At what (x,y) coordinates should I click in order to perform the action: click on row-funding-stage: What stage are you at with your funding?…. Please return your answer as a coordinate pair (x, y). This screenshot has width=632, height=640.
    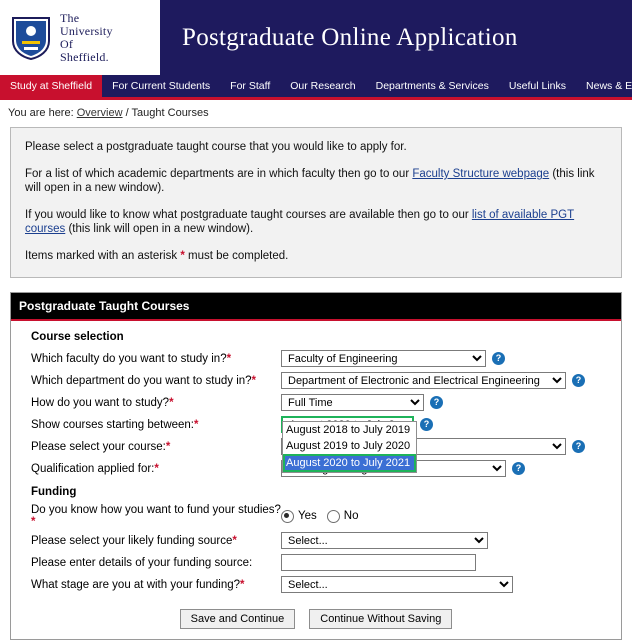
    Looking at the image, I should click on (316, 586).